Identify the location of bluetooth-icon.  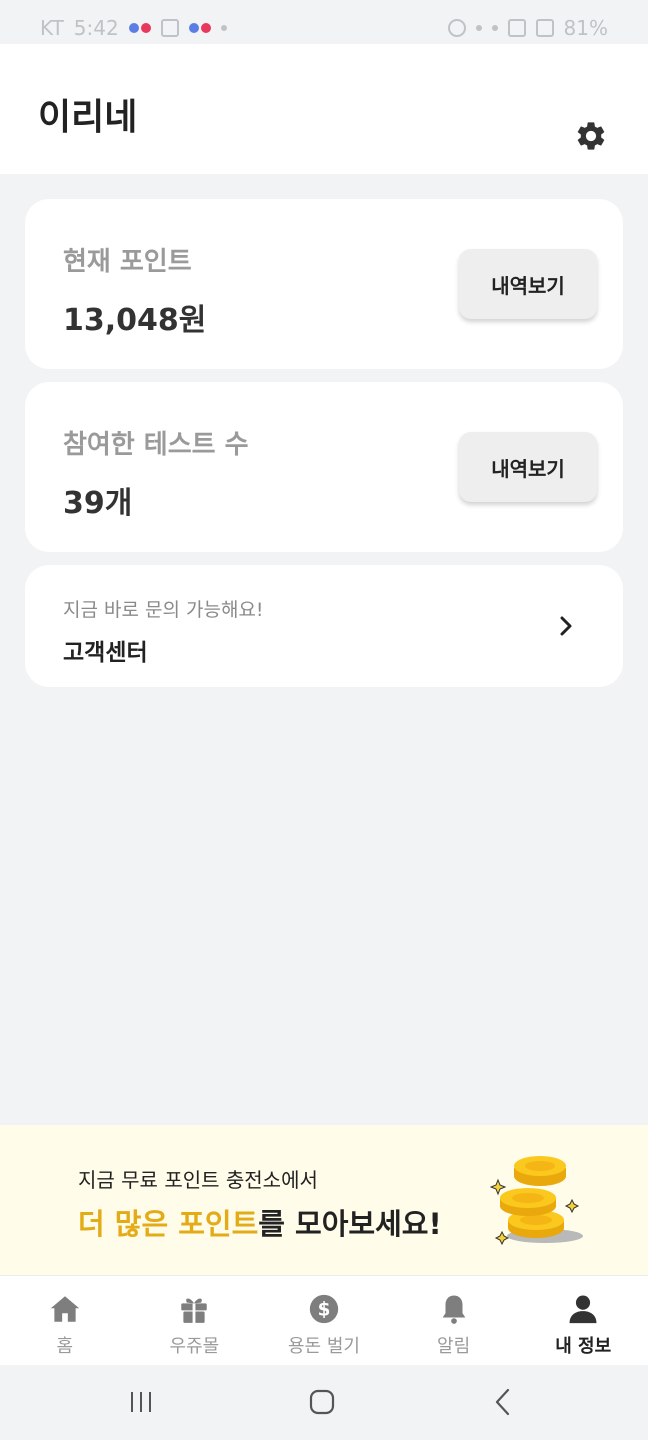
(478, 28).